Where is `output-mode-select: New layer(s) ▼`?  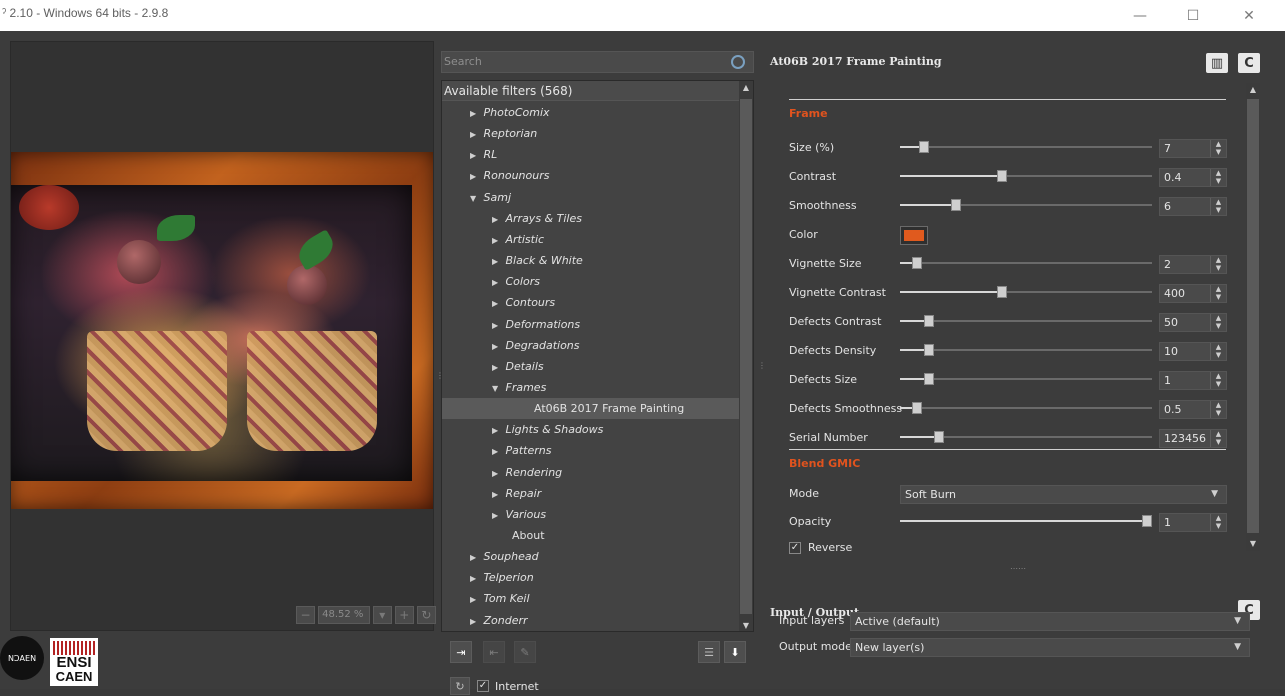 output-mode-select: New layer(s) ▼ is located at coordinates (1050, 647).